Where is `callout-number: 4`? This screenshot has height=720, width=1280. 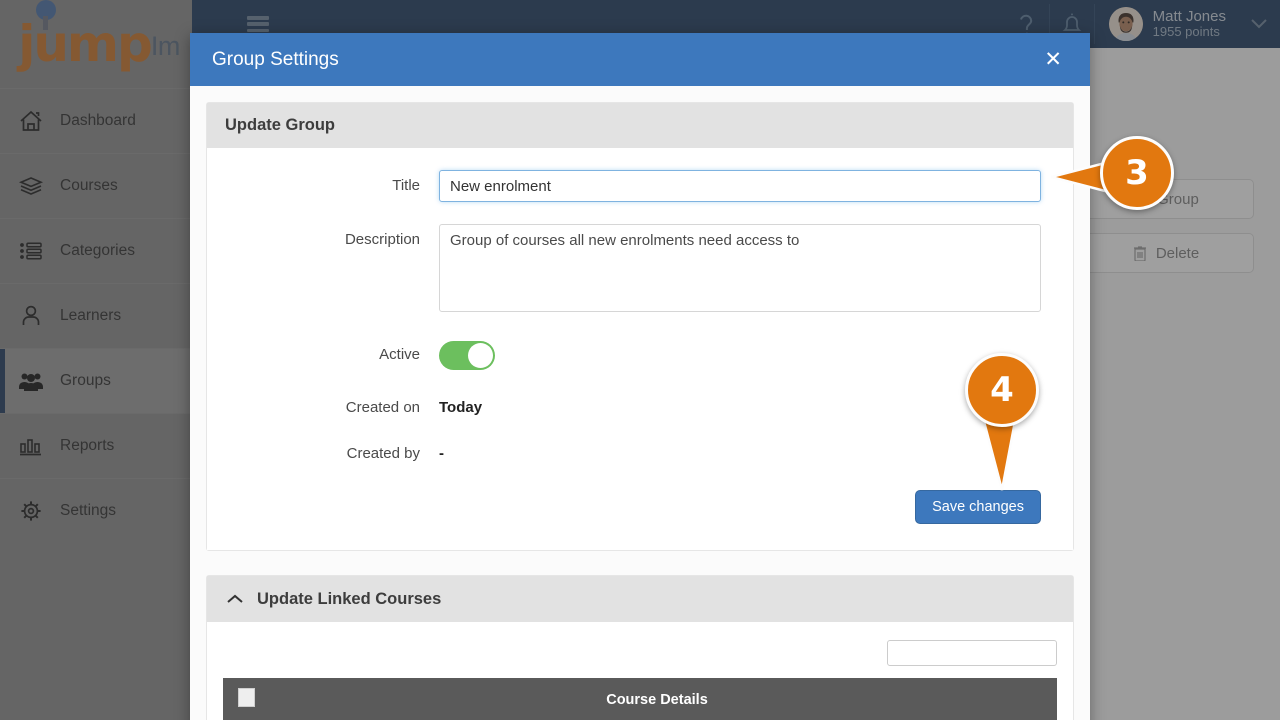
callout-number: 4 is located at coordinates (1002, 390).